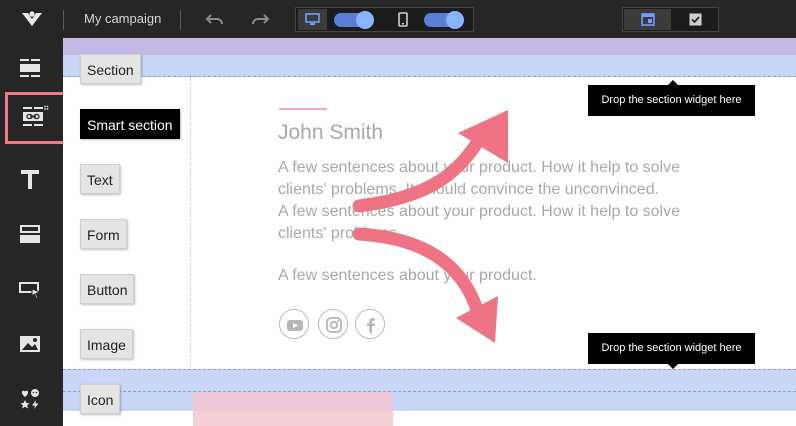 The width and height of the screenshot is (796, 426). I want to click on drop-zone-top-inner, so click(429, 66).